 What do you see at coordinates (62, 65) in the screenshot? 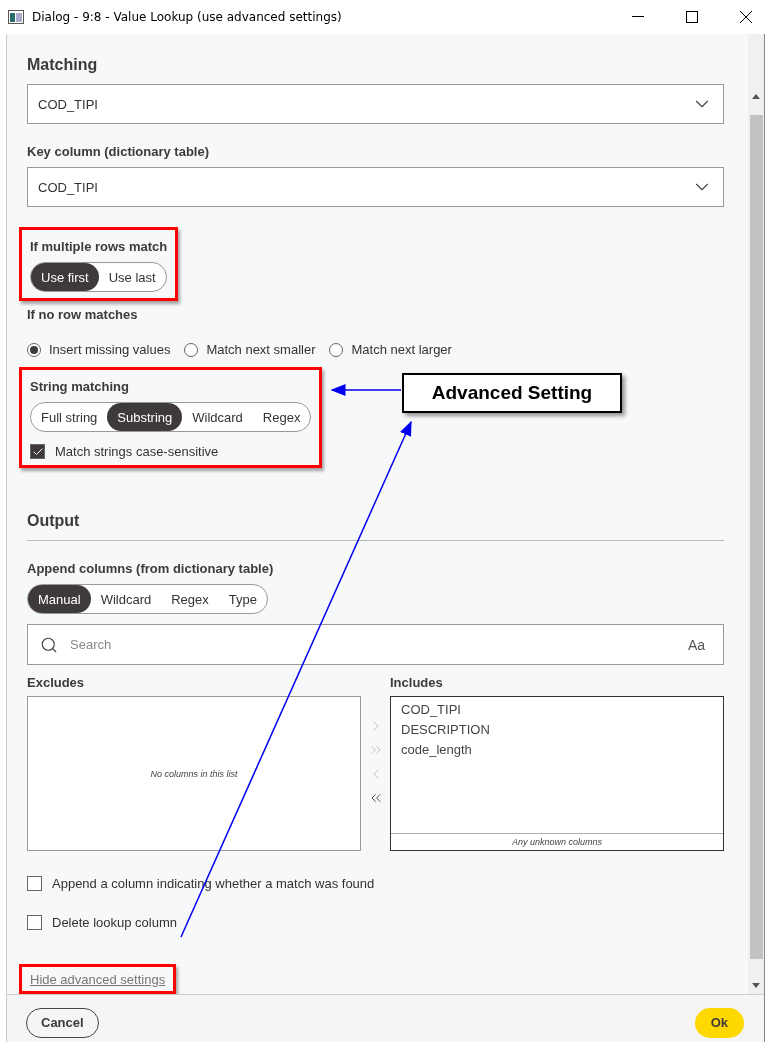
I see `section-heading: Matching` at bounding box center [62, 65].